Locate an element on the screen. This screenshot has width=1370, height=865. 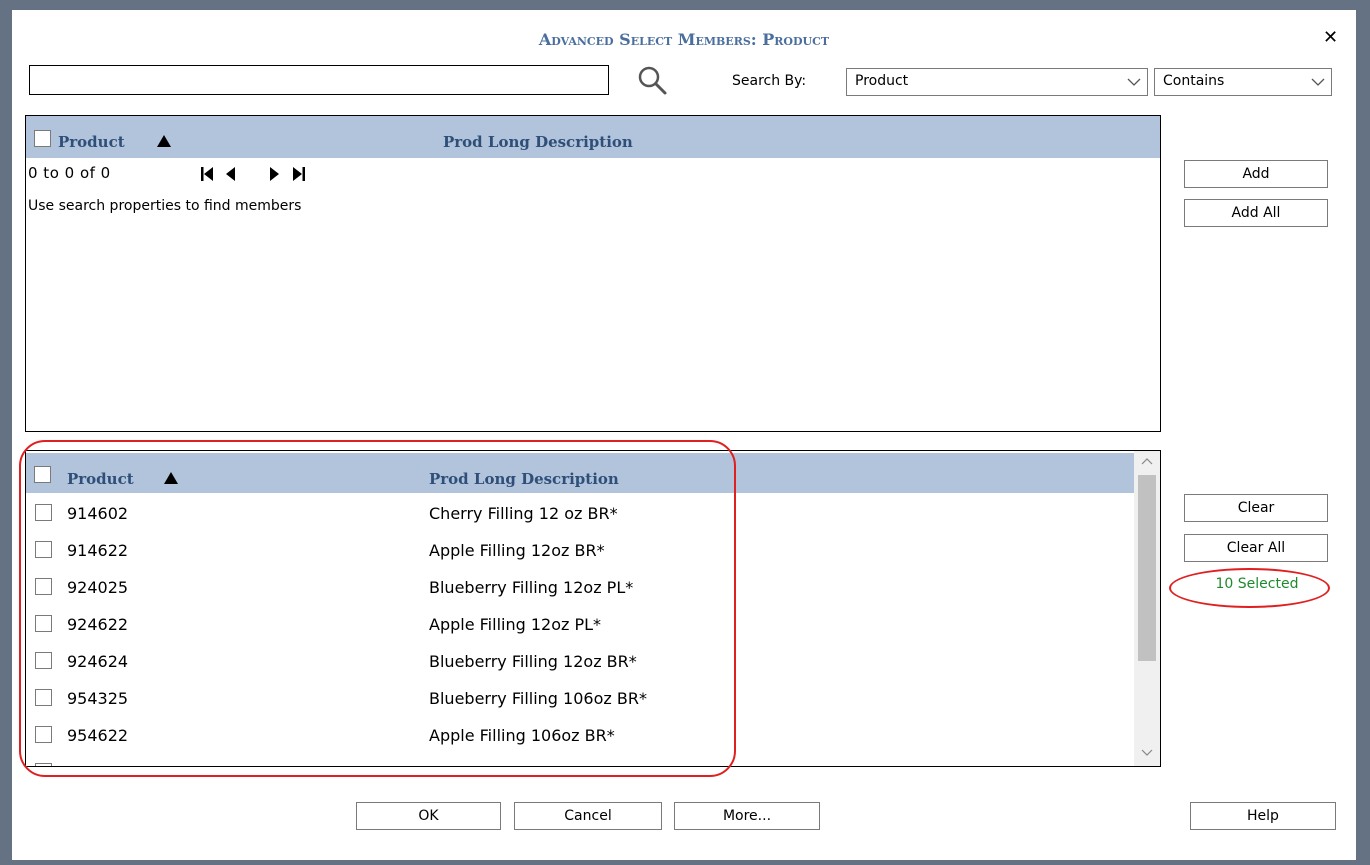
product-description: Apple Filling 12oz BR* is located at coordinates (517, 550).